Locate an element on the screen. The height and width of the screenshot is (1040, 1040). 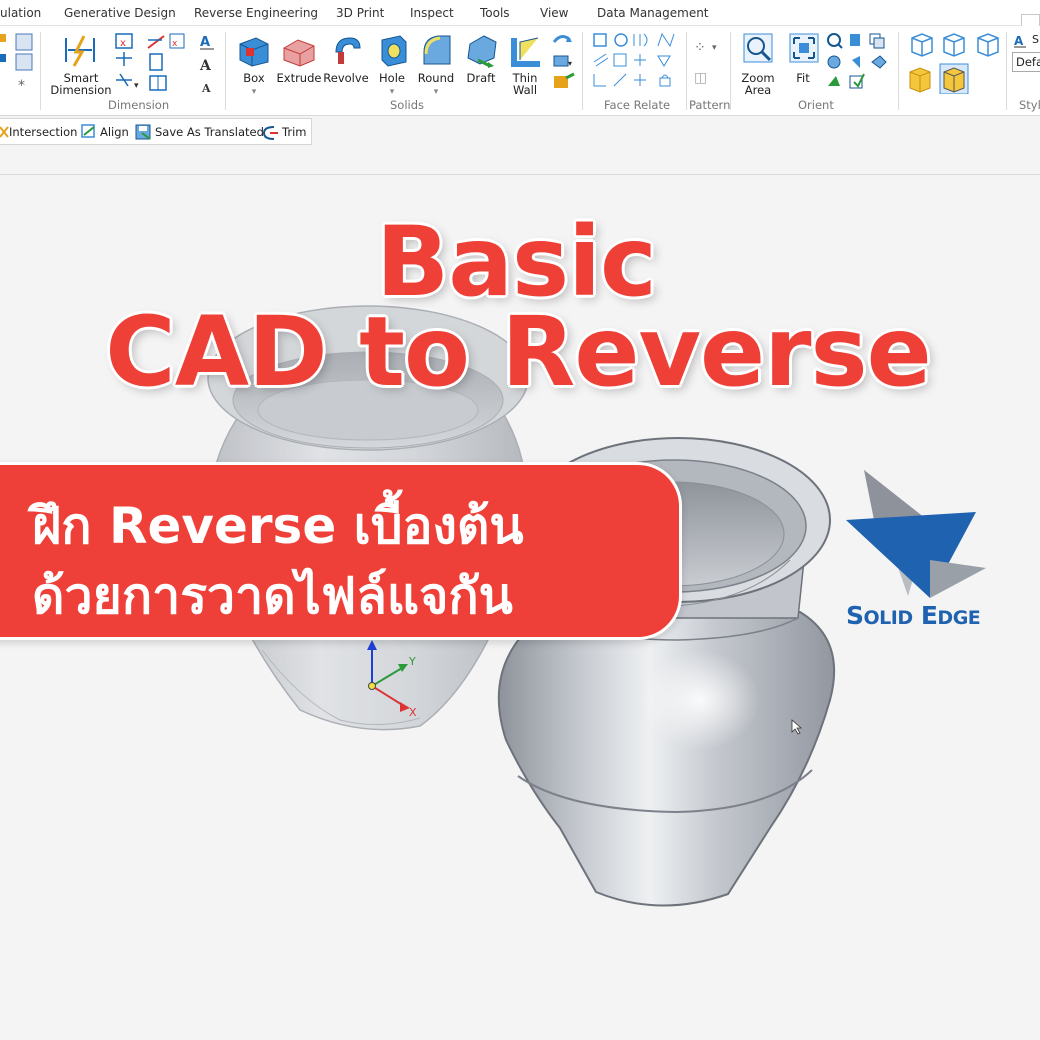
banner-line-2: ด้วยการวาดไฟล์แจกัน is located at coordinates (272, 596).